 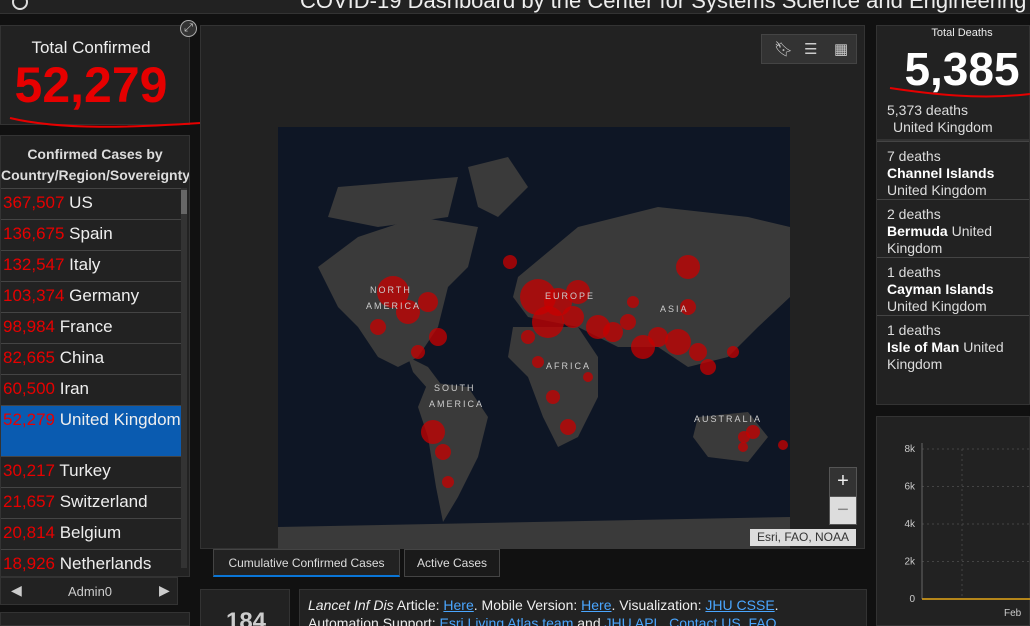 I want to click on country-list-item: 98,984 France, so click(x=92, y=327).